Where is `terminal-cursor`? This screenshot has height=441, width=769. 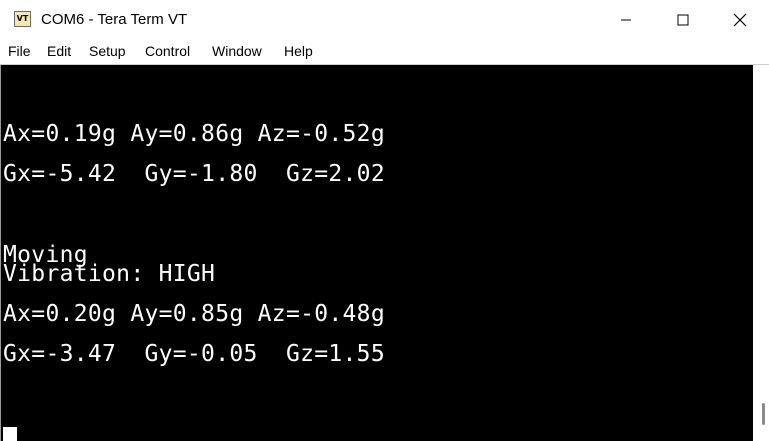
terminal-cursor is located at coordinates (10, 434).